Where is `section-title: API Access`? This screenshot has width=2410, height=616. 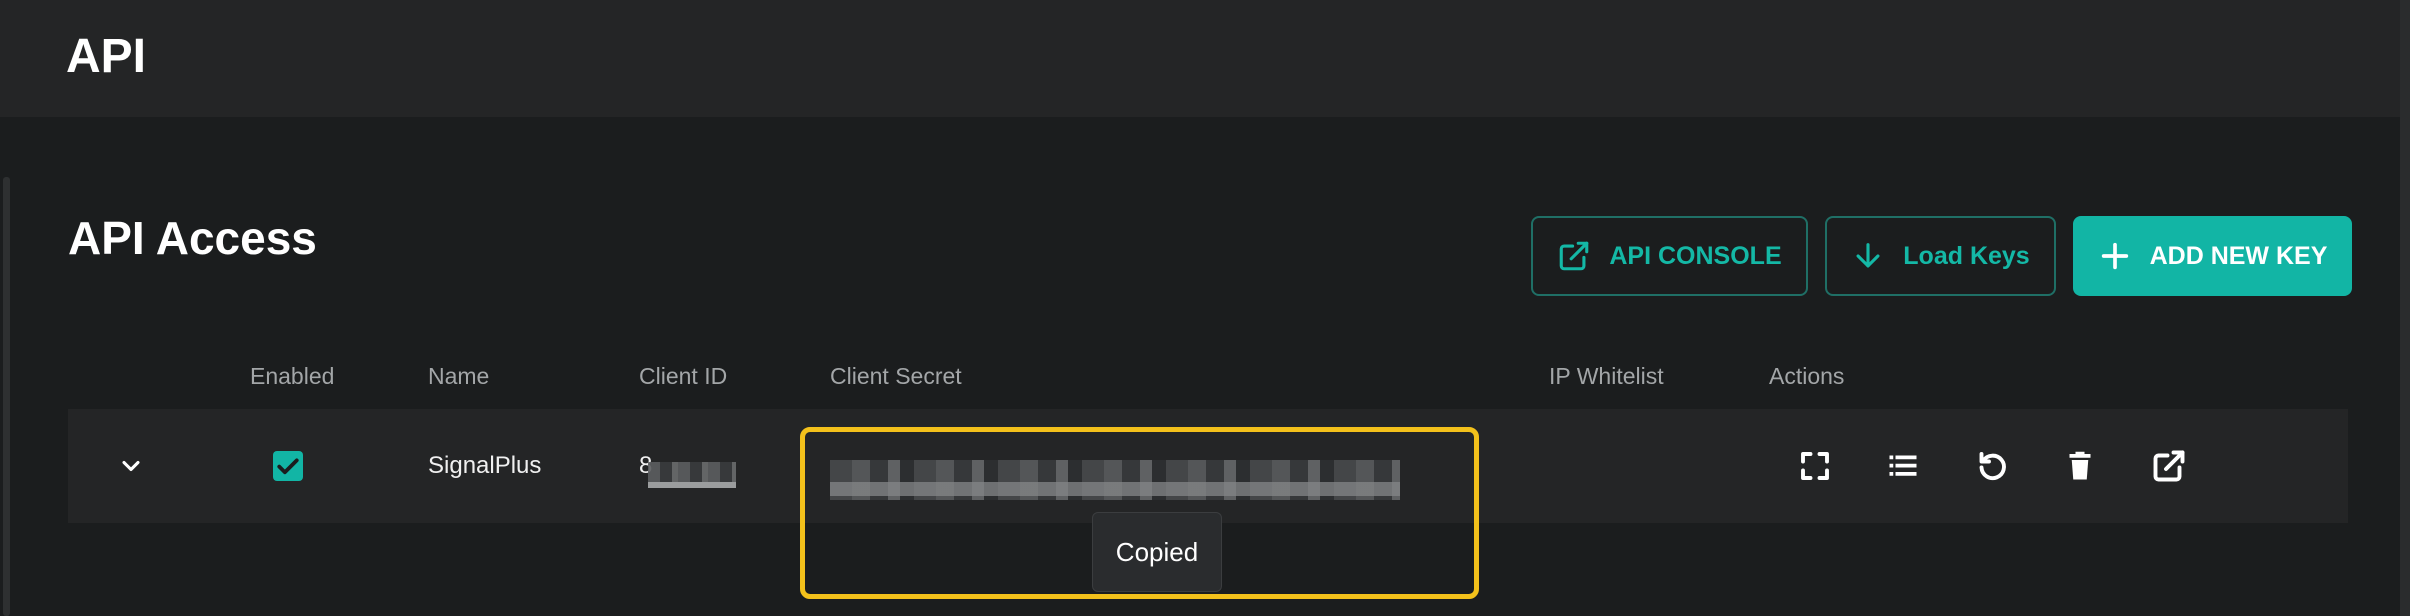 section-title: API Access is located at coordinates (192, 238).